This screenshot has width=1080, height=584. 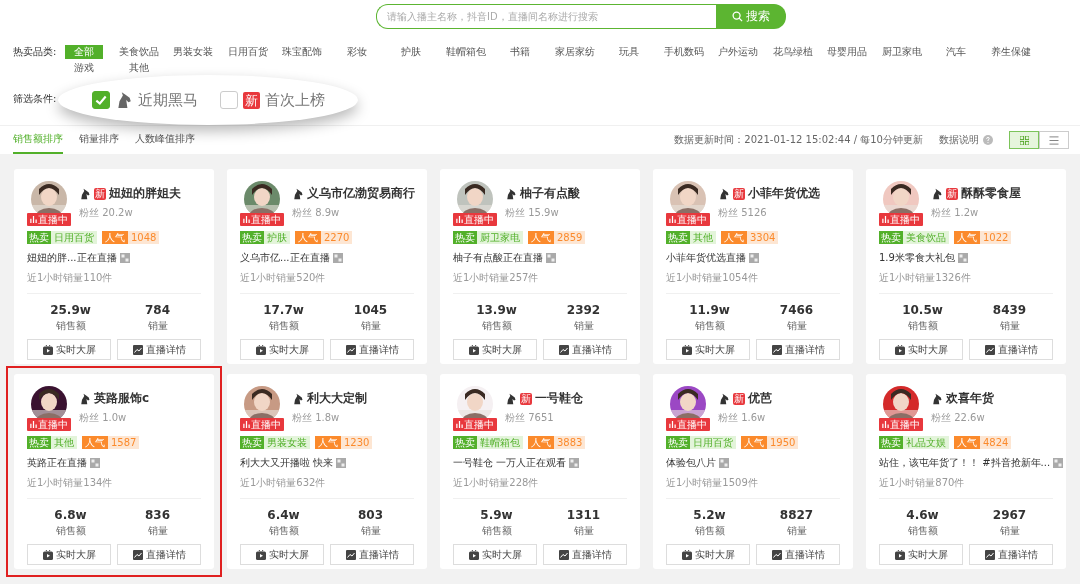 What do you see at coordinates (165, 140) in the screenshot?
I see `sort-tab: 人数峰值排序` at bounding box center [165, 140].